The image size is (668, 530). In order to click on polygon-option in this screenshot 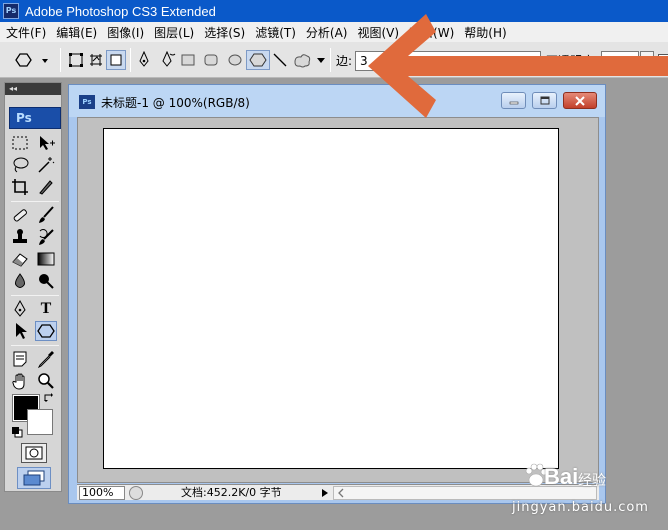, I will do `click(258, 60)`.